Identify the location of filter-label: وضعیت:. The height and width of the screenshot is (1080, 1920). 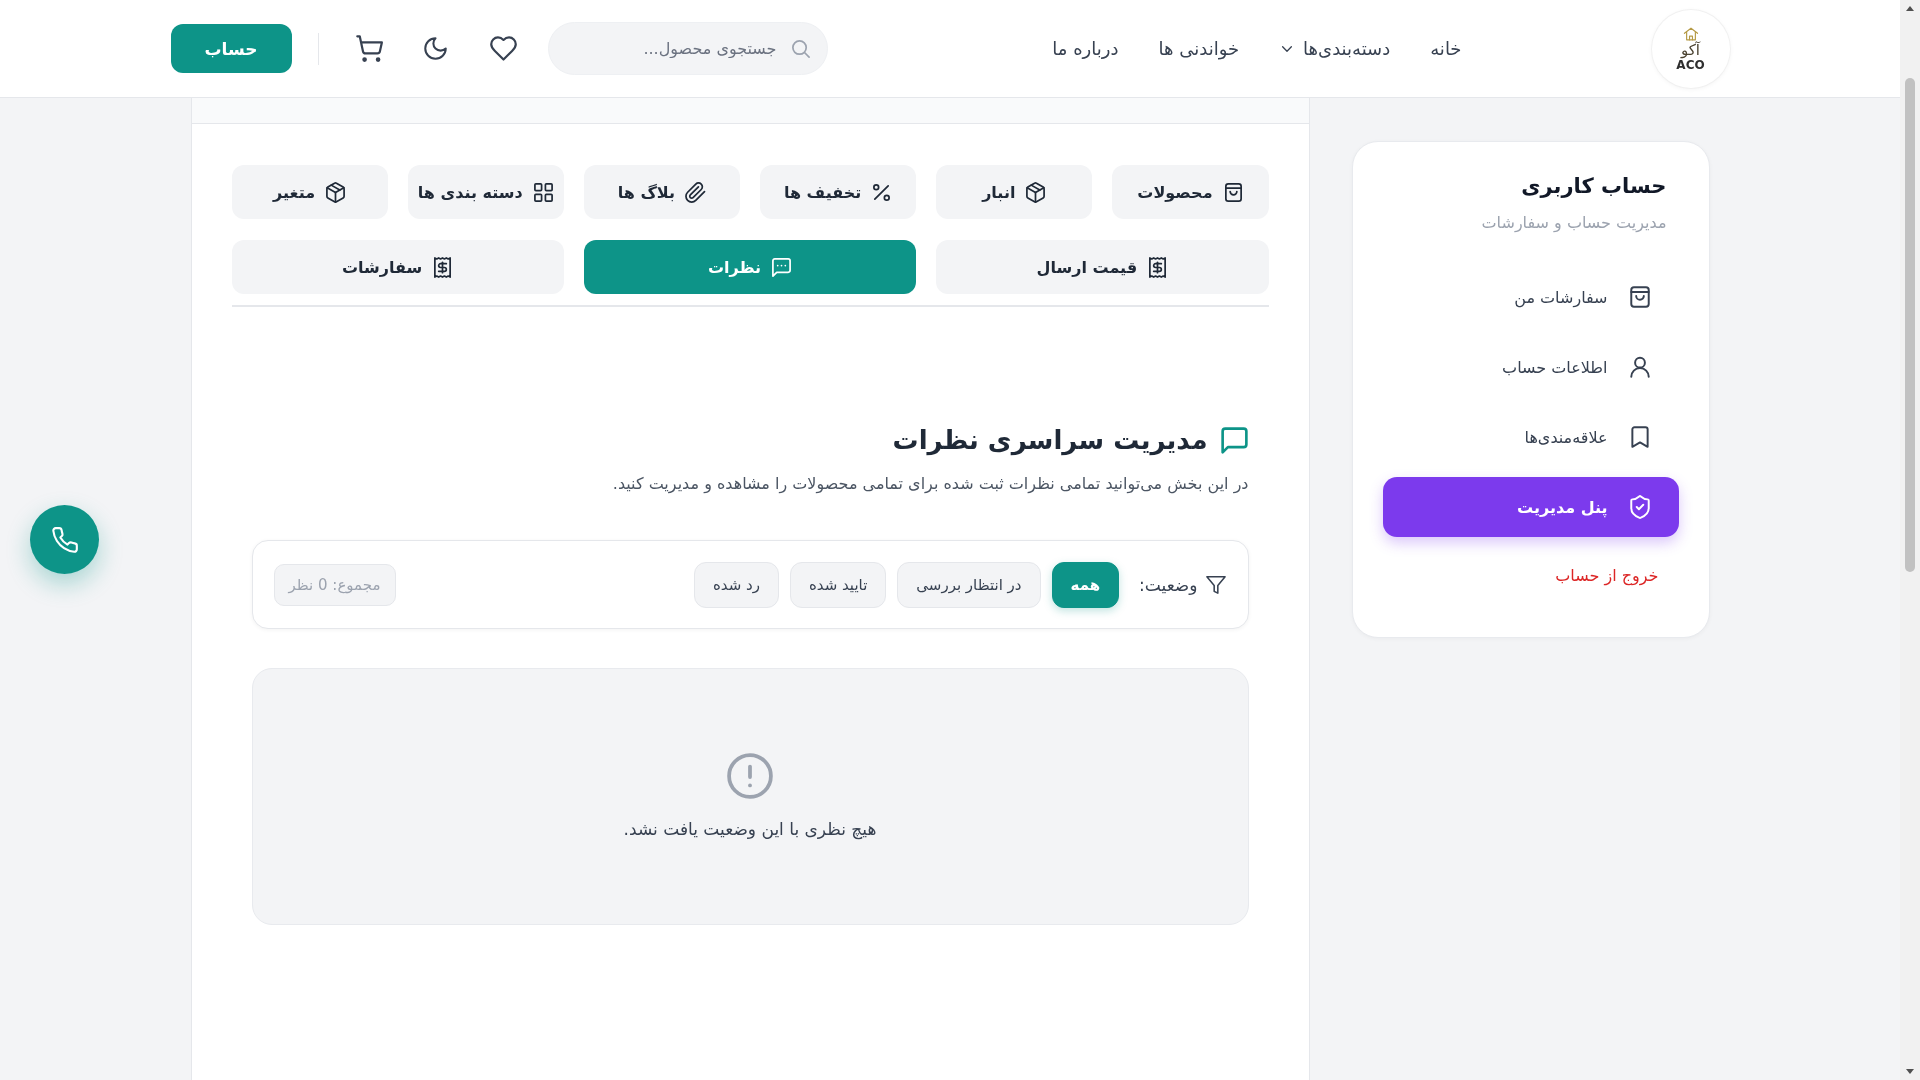
(1168, 584).